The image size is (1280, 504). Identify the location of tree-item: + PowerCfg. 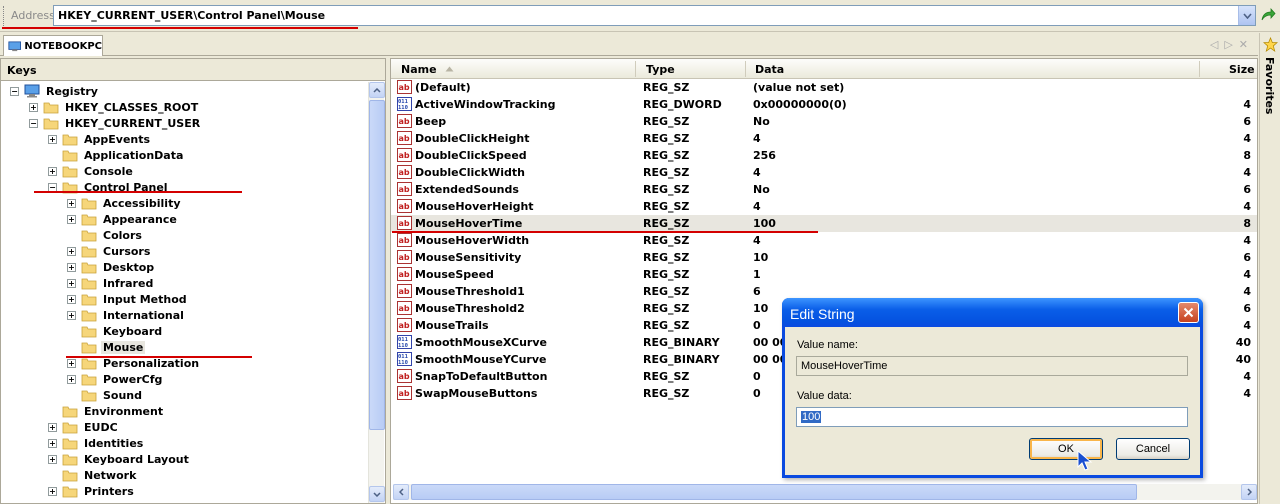
(115, 379).